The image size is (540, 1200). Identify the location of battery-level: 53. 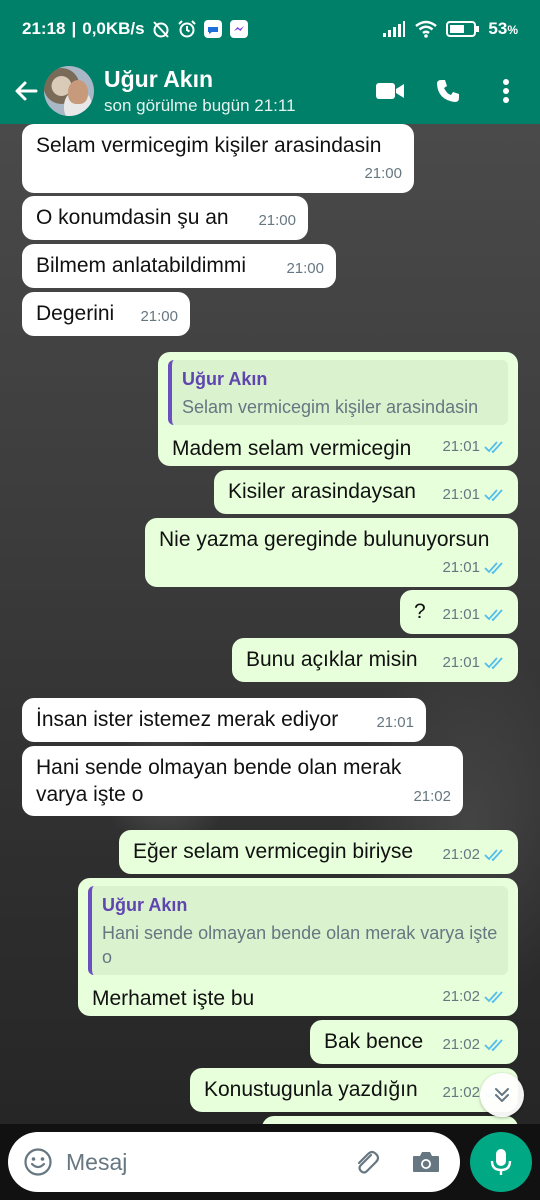
(498, 28).